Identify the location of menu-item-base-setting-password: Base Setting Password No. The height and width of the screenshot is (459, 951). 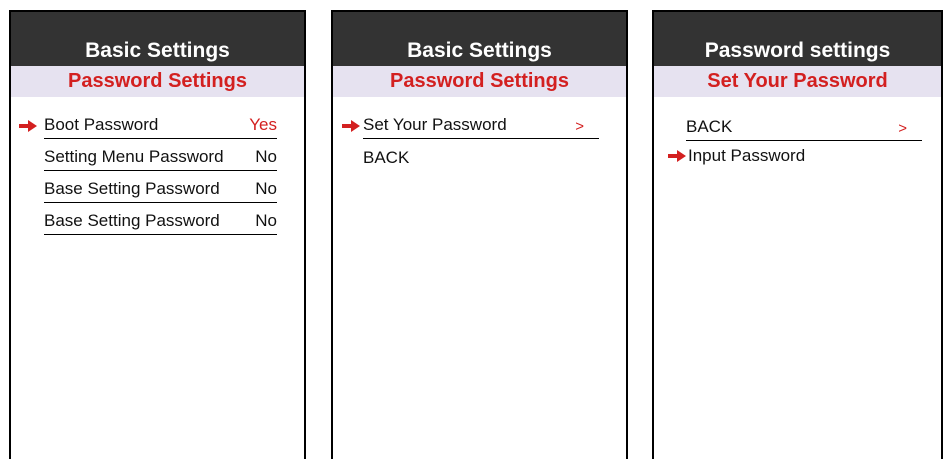
(160, 188).